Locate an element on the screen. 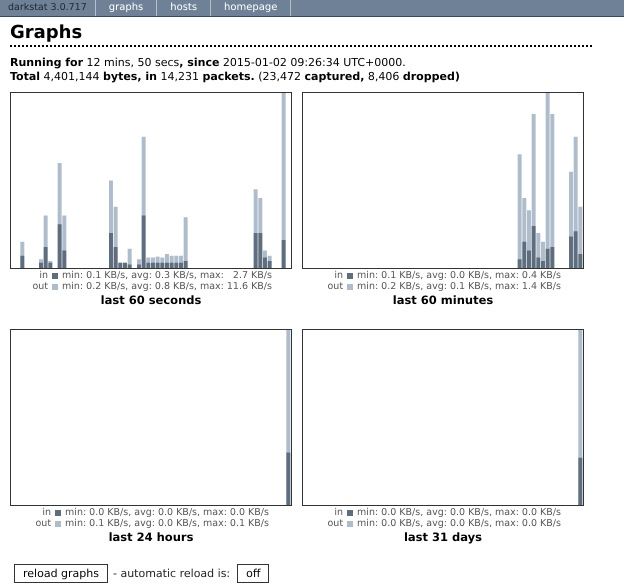  graph-title: last 60 seconds is located at coordinates (151, 300).